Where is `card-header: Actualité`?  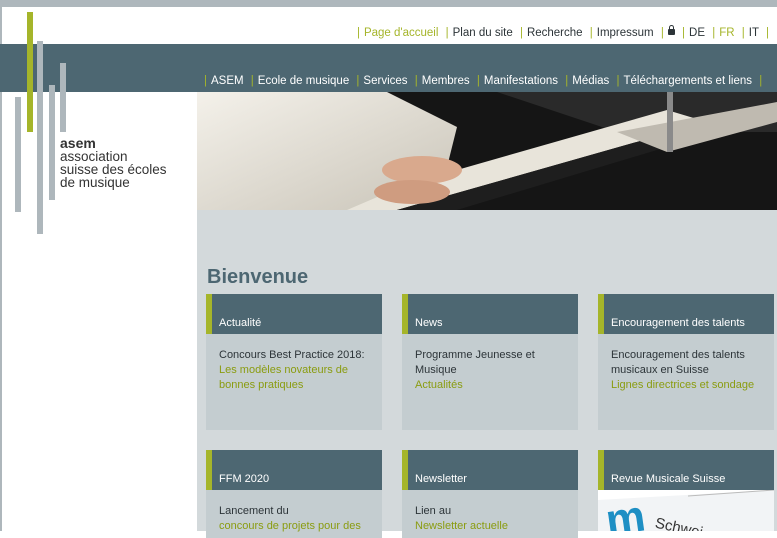
card-header: Actualité is located at coordinates (294, 314).